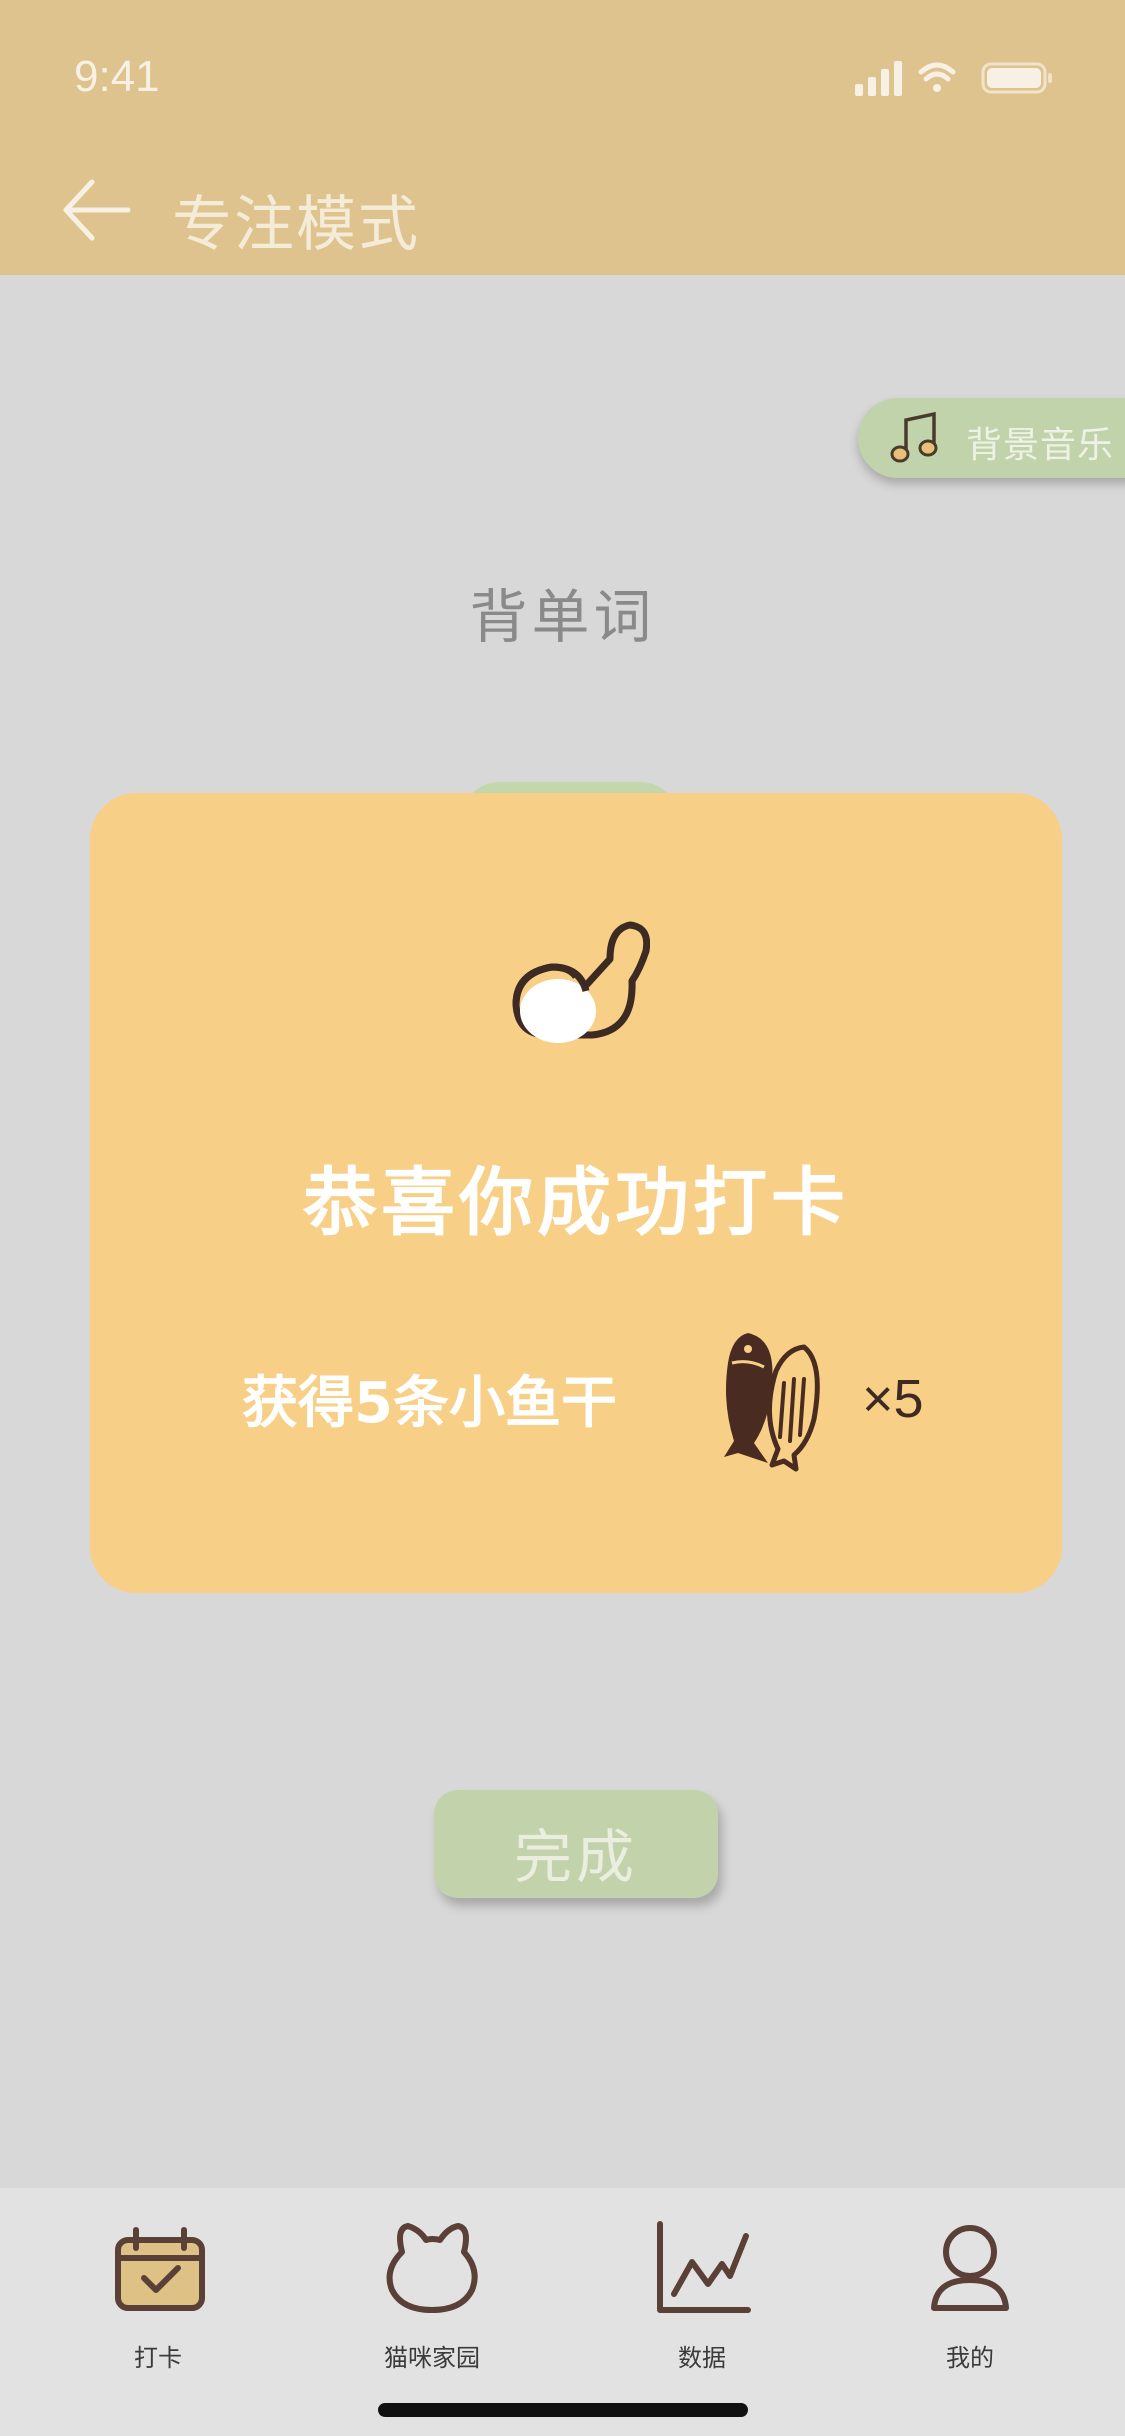 The height and width of the screenshot is (2436, 1125). I want to click on status-time: 9:41, so click(117, 76).